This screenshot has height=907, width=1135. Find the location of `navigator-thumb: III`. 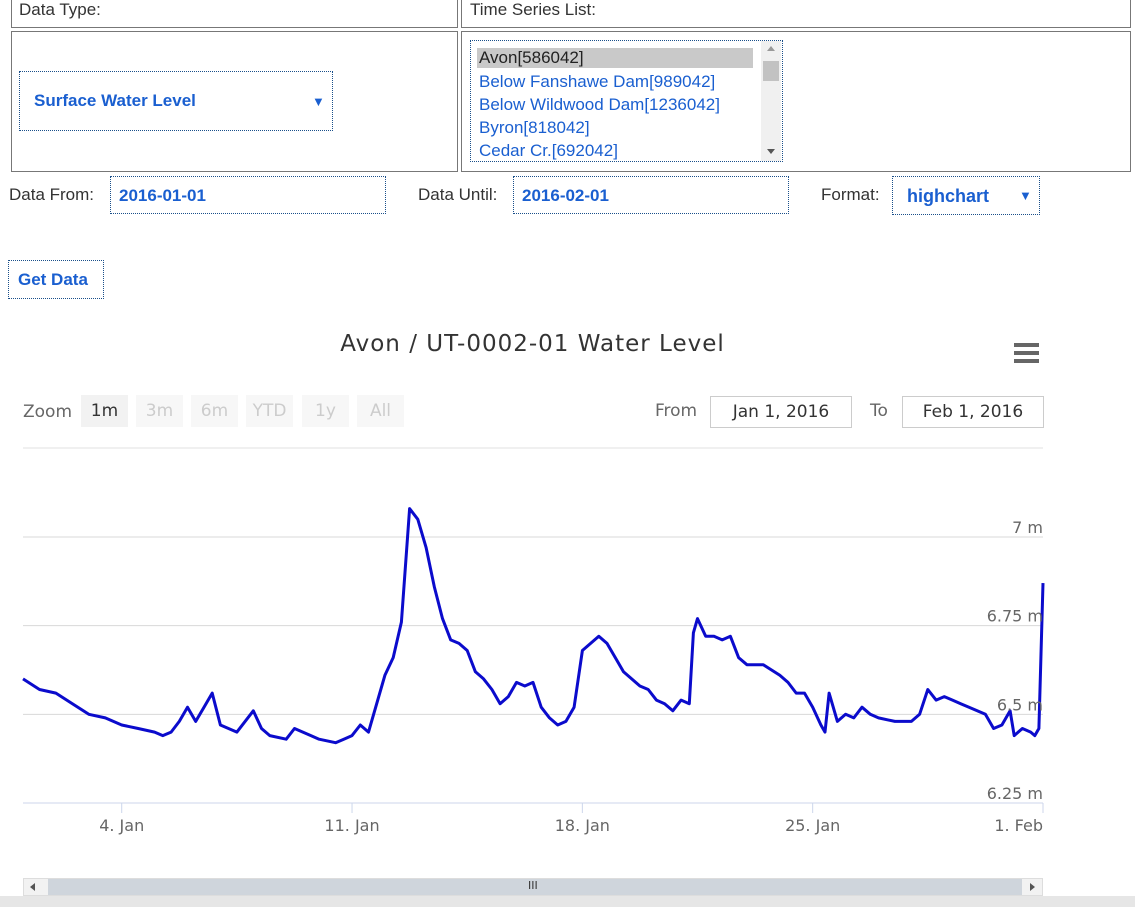

navigator-thumb: III is located at coordinates (535, 887).